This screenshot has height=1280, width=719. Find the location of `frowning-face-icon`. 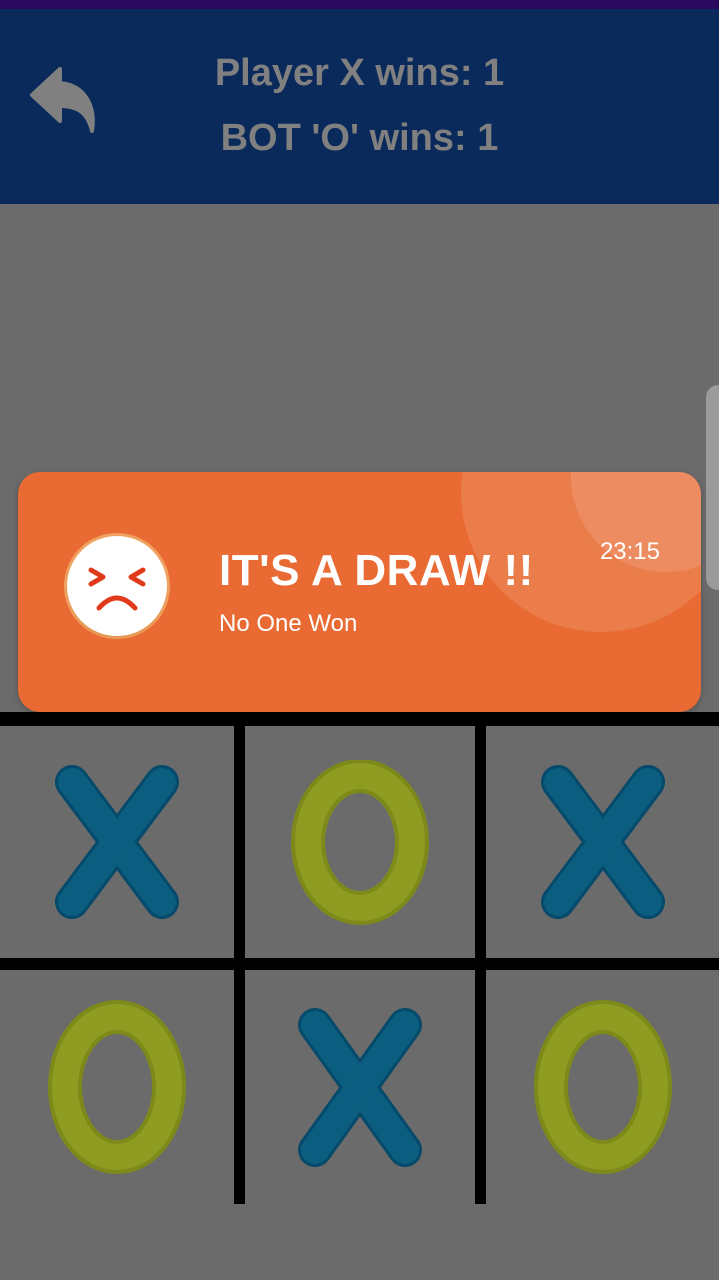

frowning-face-icon is located at coordinates (117, 586).